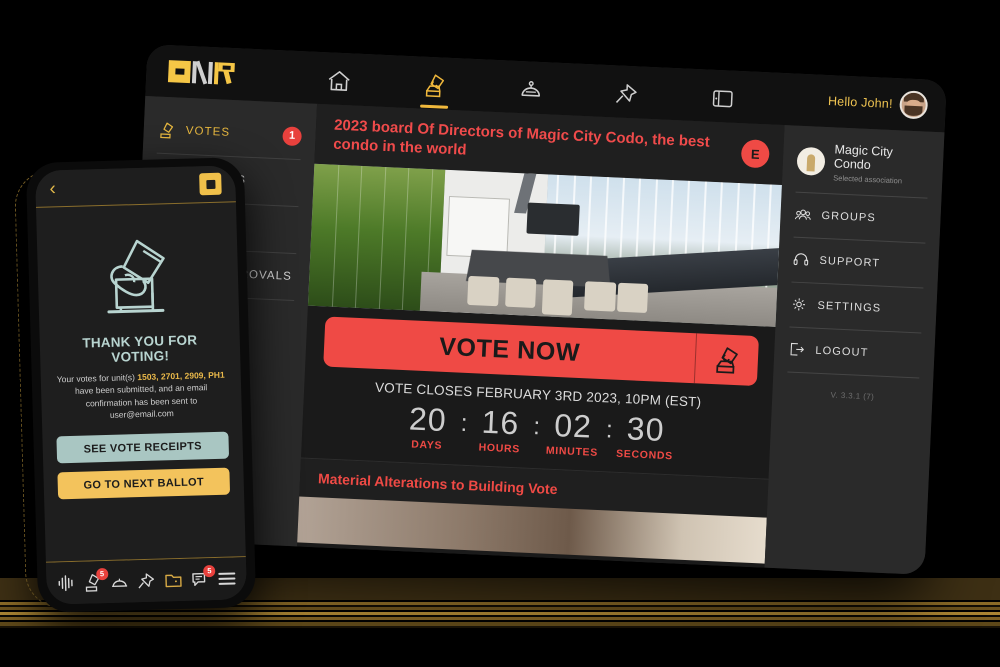 This screenshot has width=1000, height=667. Describe the element at coordinates (210, 184) in the screenshot. I see `onr-logo-mark` at that location.